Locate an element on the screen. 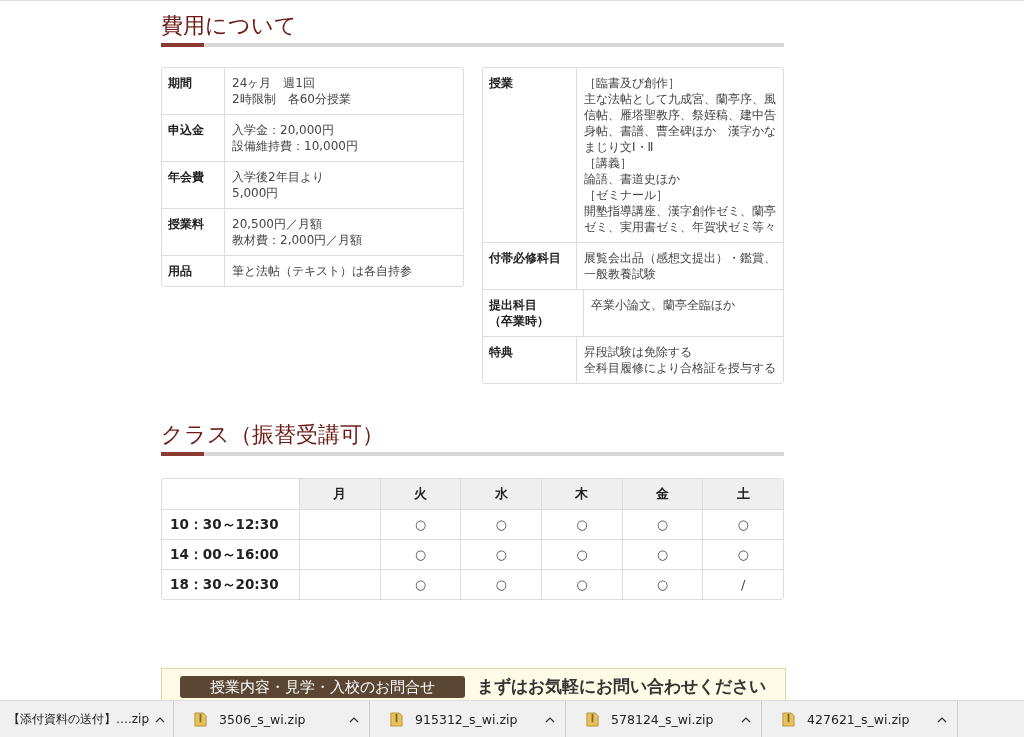 This screenshot has height=737, width=1024. row-value: 24ヶ月 週1回 2時限制 各60分授業 is located at coordinates (291, 91).